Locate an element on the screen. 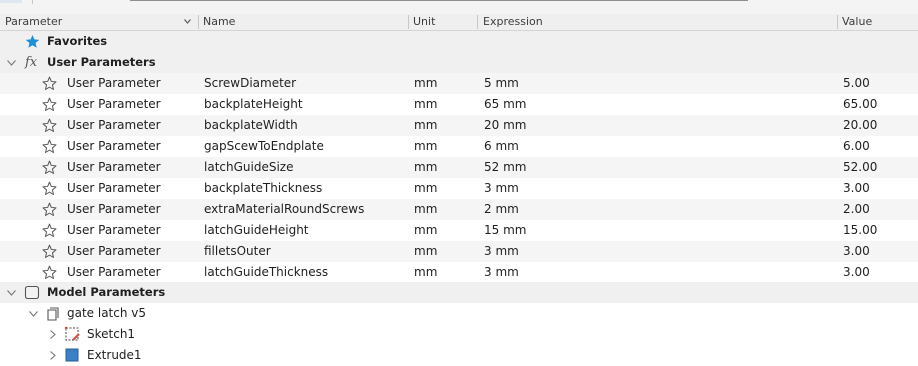  column-header-expression: Expression is located at coordinates (513, 22).